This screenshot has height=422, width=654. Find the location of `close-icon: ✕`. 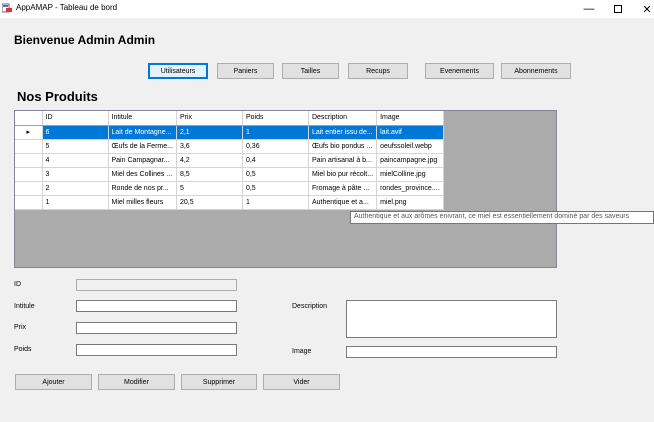

close-icon: ✕ is located at coordinates (647, 9).